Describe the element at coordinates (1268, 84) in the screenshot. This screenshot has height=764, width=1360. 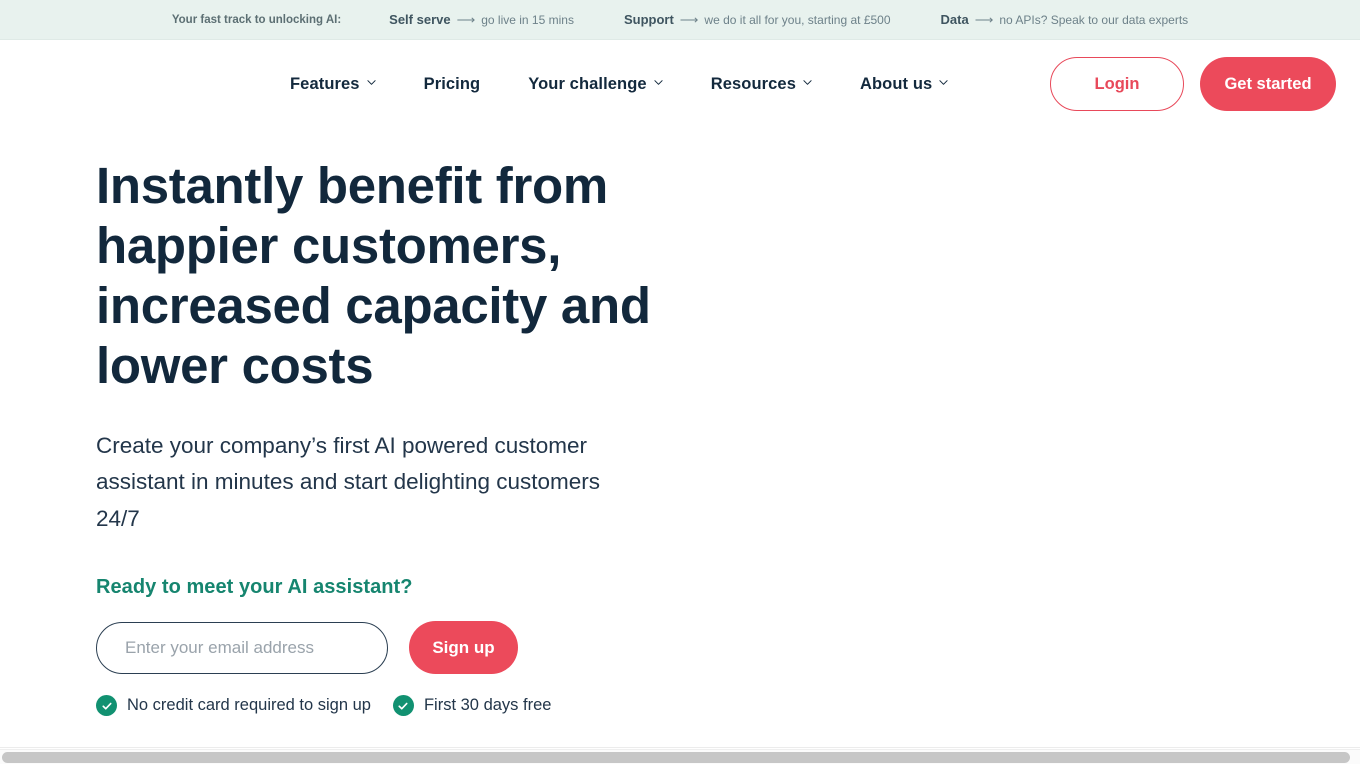
I see `get-started-button: Get started` at that location.